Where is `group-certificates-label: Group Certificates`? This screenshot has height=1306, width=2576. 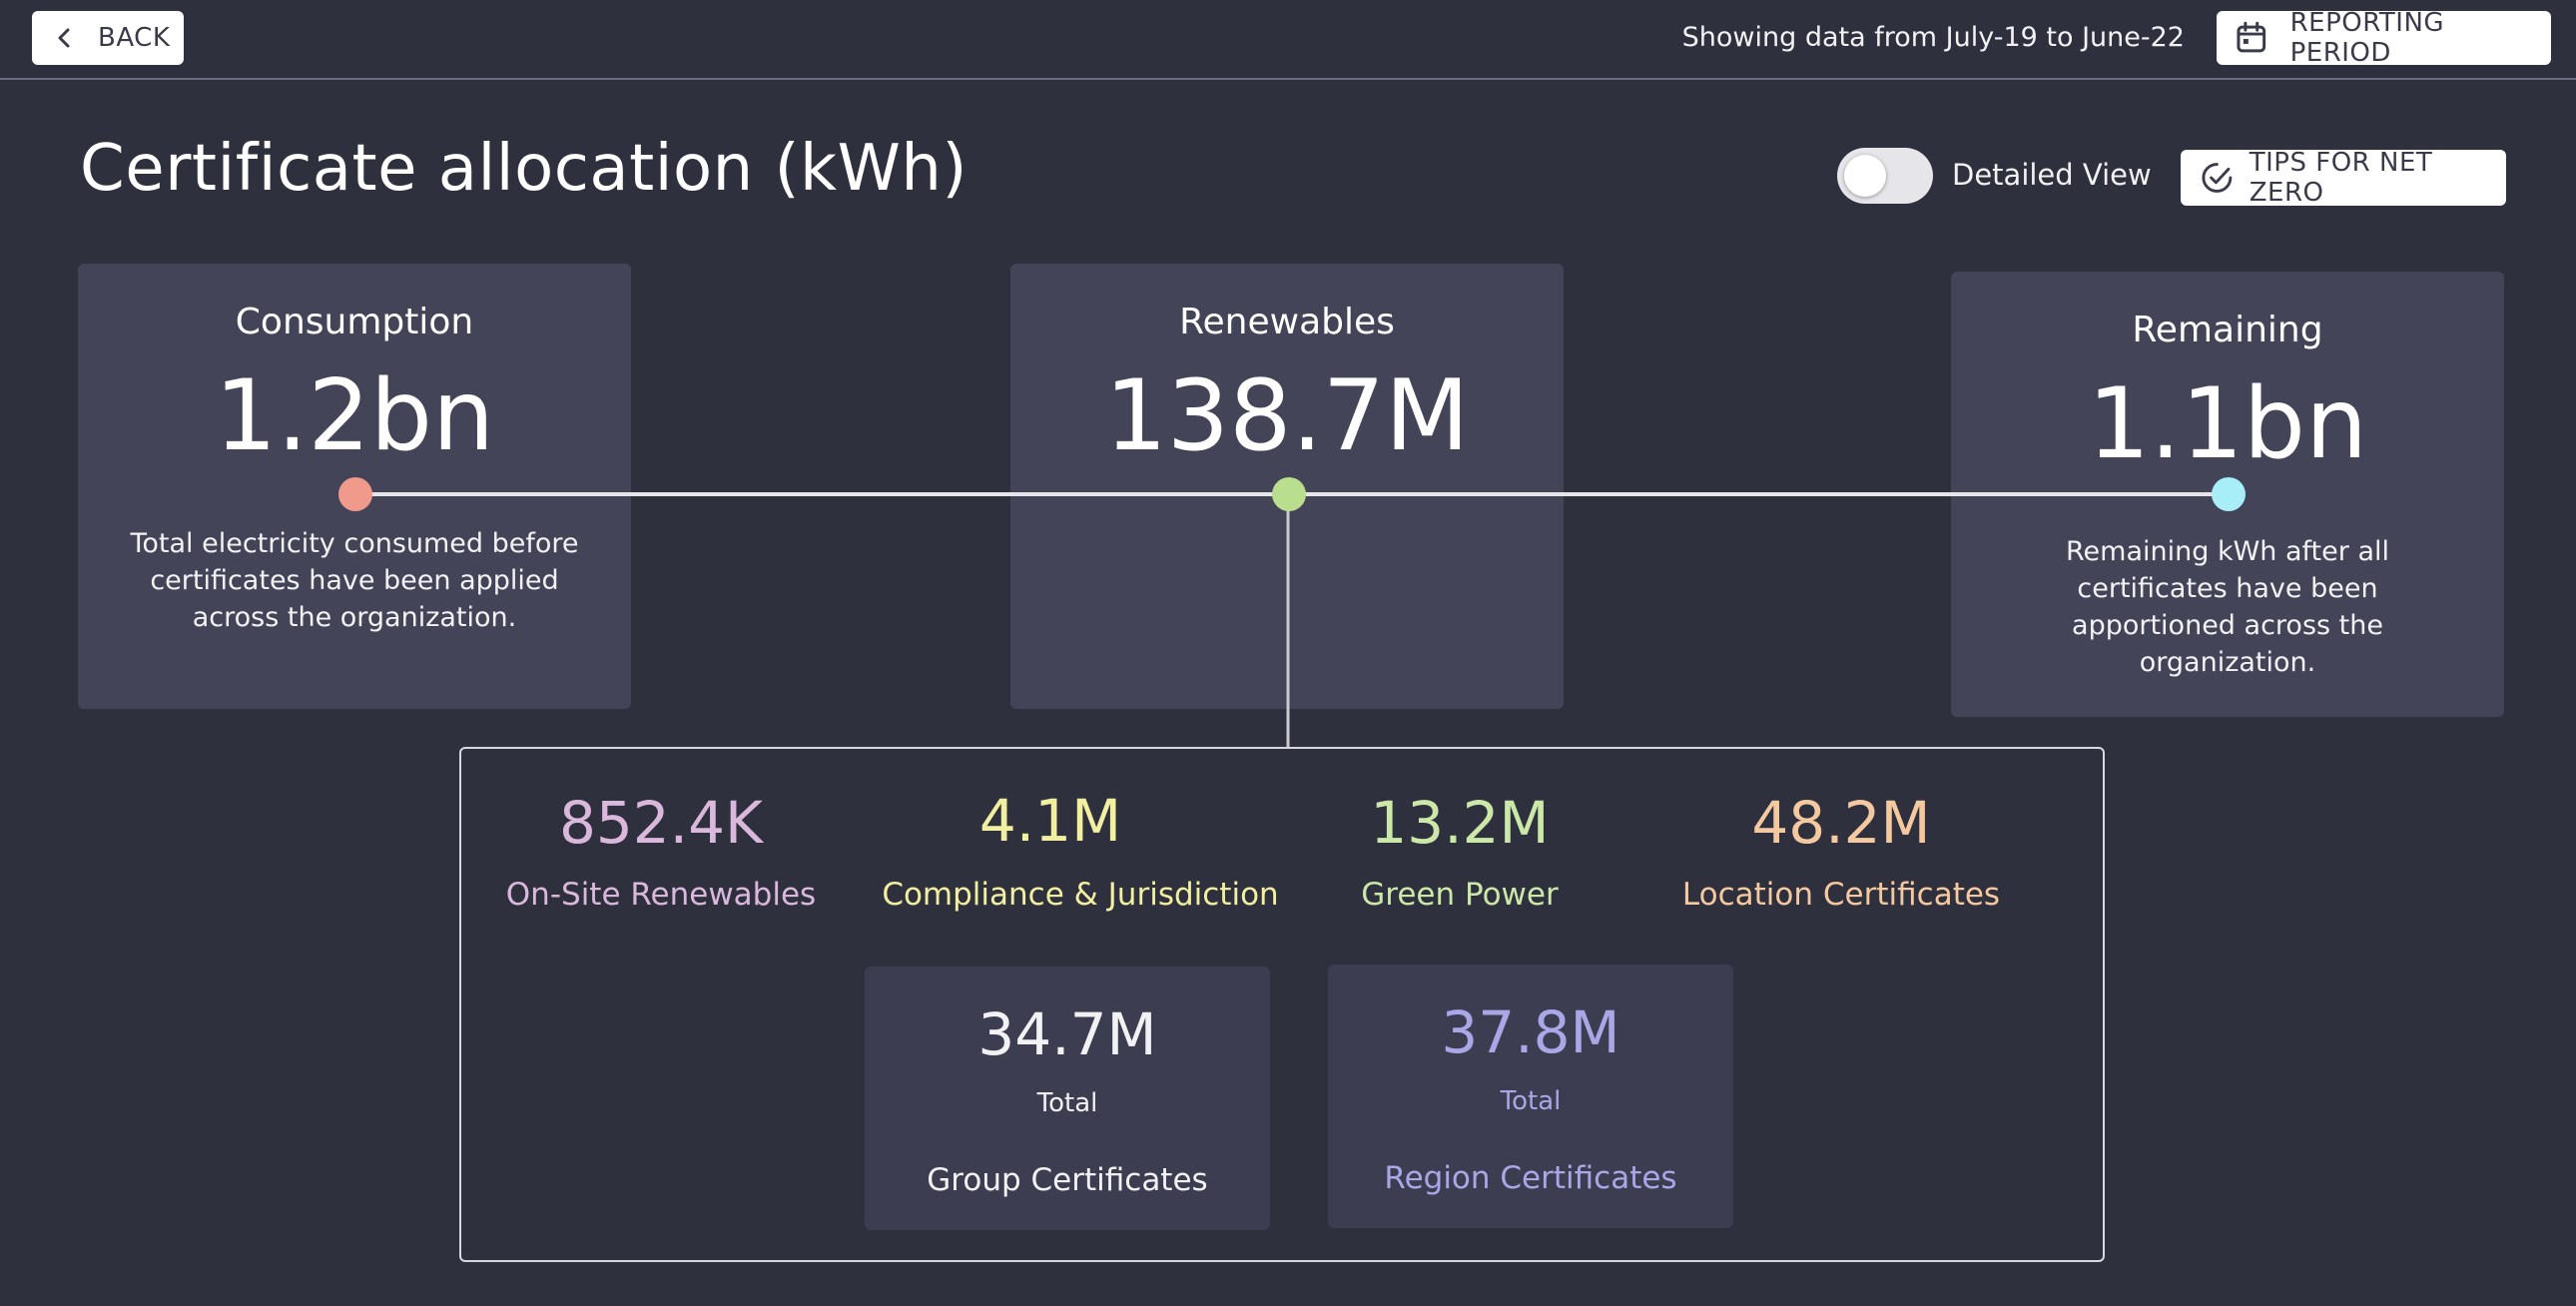
group-certificates-label: Group Certificates is located at coordinates (1067, 1180).